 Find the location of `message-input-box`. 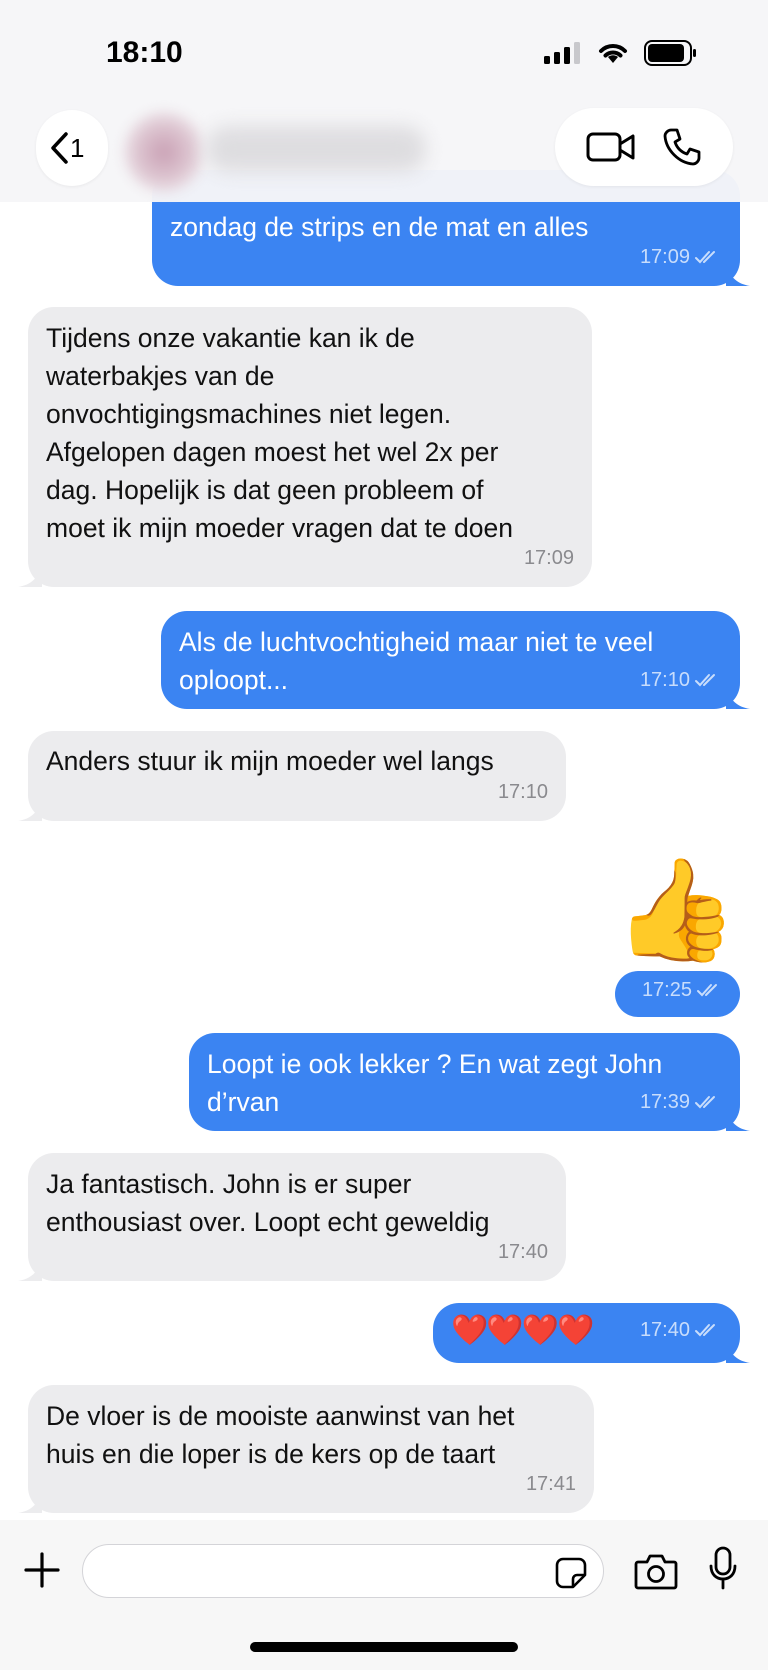

message-input-box is located at coordinates (343, 1571).